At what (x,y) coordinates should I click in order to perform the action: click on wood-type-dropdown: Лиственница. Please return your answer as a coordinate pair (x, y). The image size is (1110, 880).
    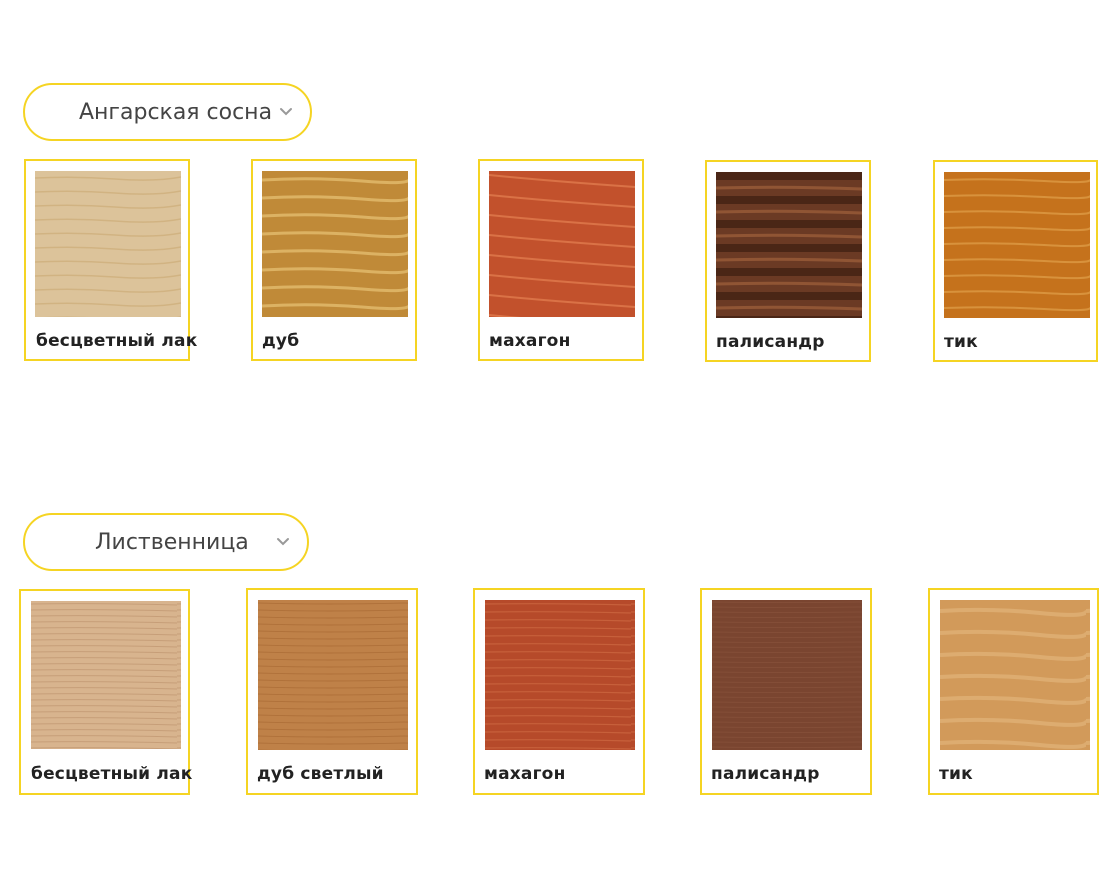
    Looking at the image, I should click on (166, 542).